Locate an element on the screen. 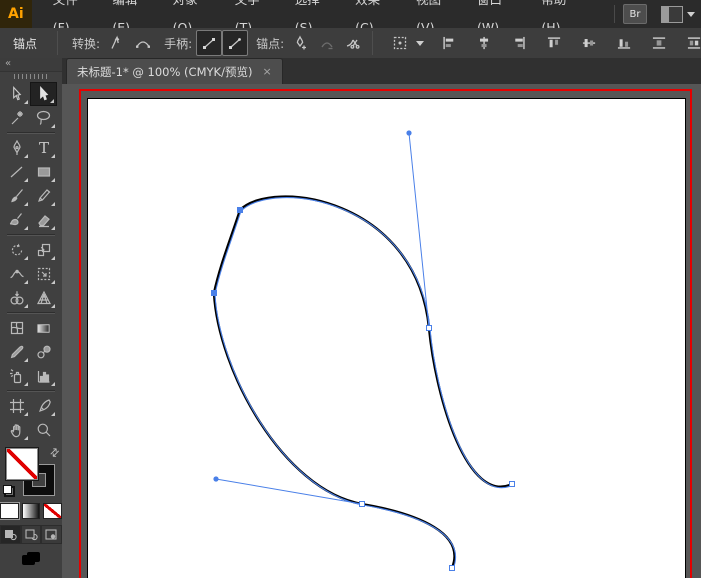  collapse-panel-button: « is located at coordinates (31, 65).